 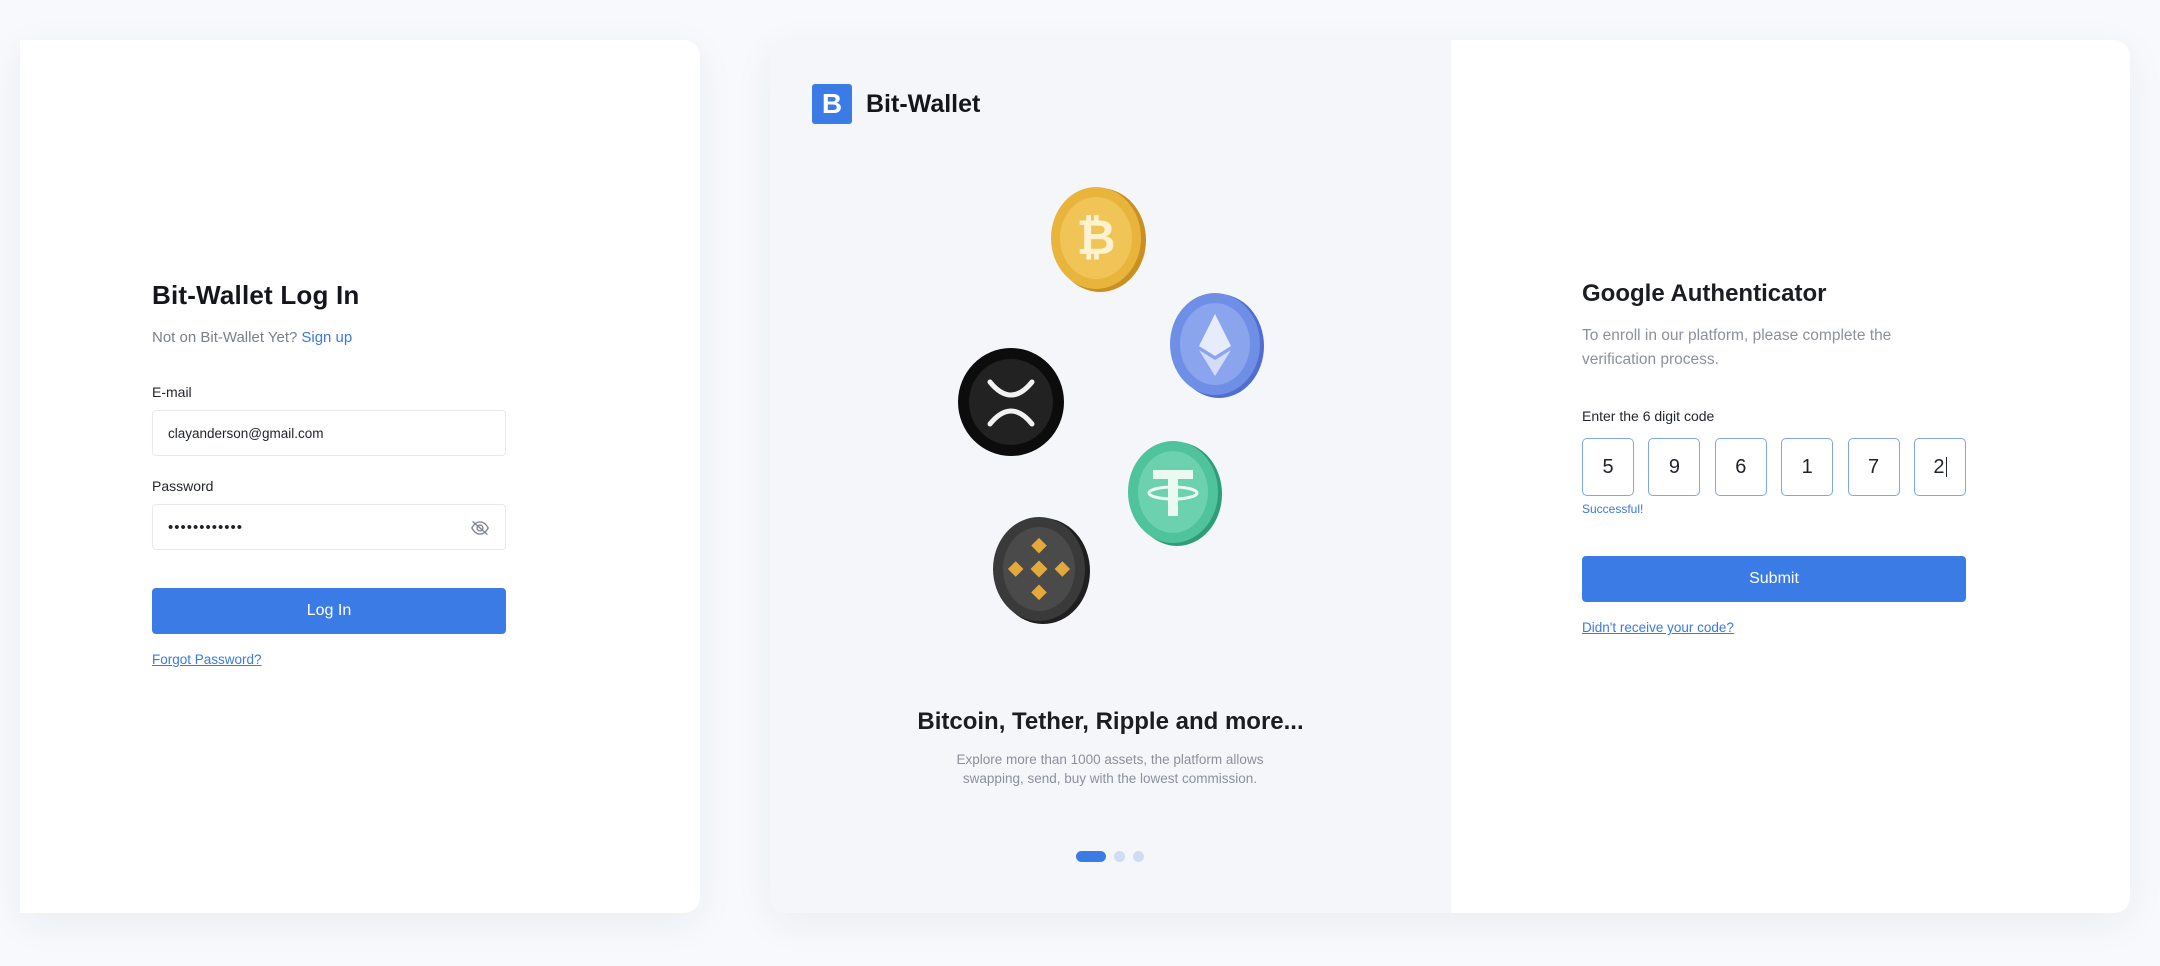 I want to click on carousel-indicator, so click(x=1110, y=856).